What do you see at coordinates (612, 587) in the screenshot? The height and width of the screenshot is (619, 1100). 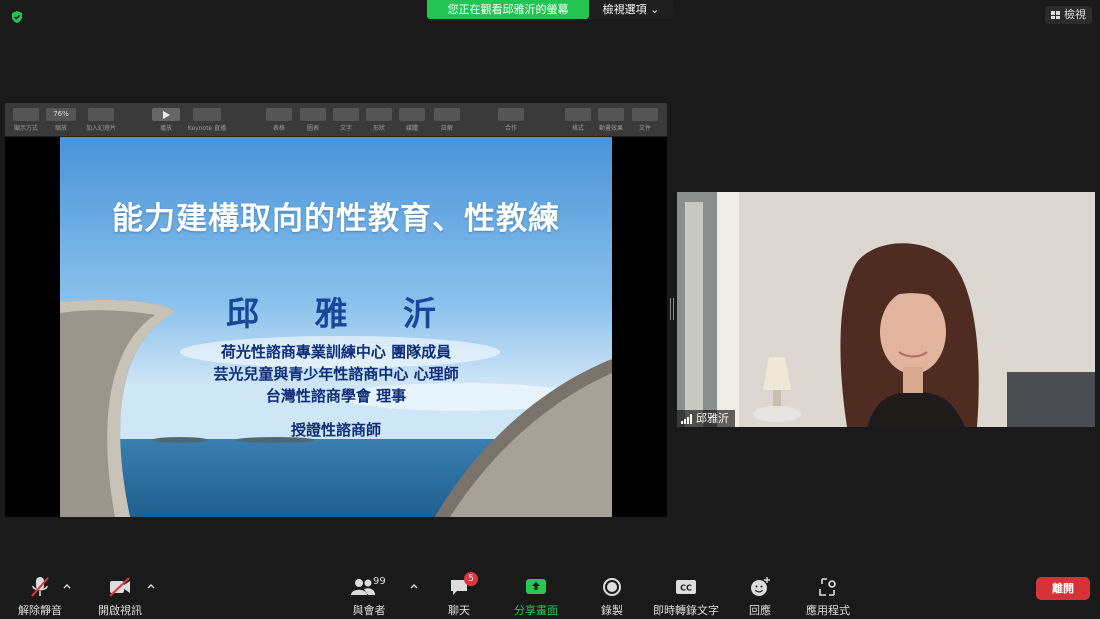 I see `record-icon` at bounding box center [612, 587].